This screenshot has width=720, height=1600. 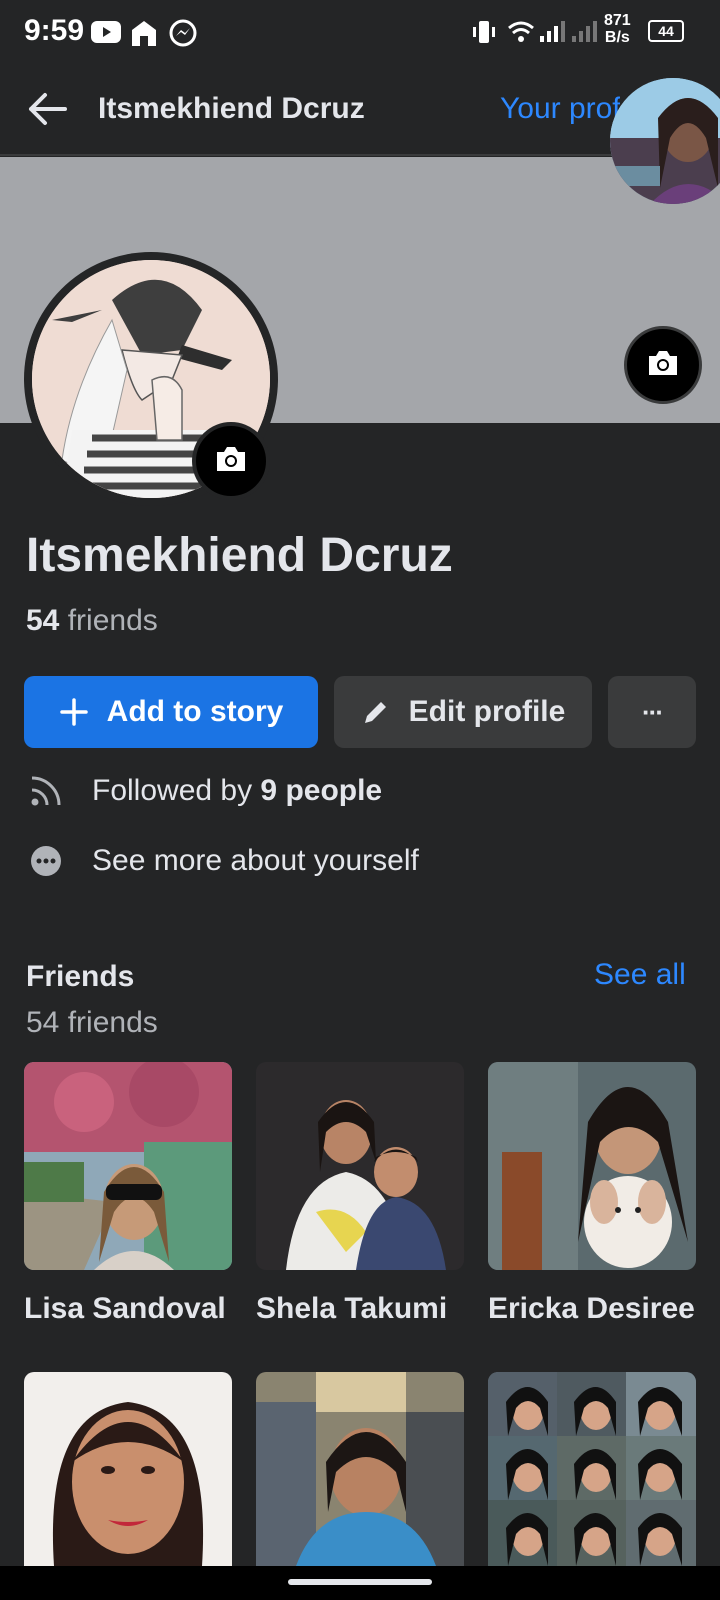 I want to click on back-button, so click(x=47, y=111).